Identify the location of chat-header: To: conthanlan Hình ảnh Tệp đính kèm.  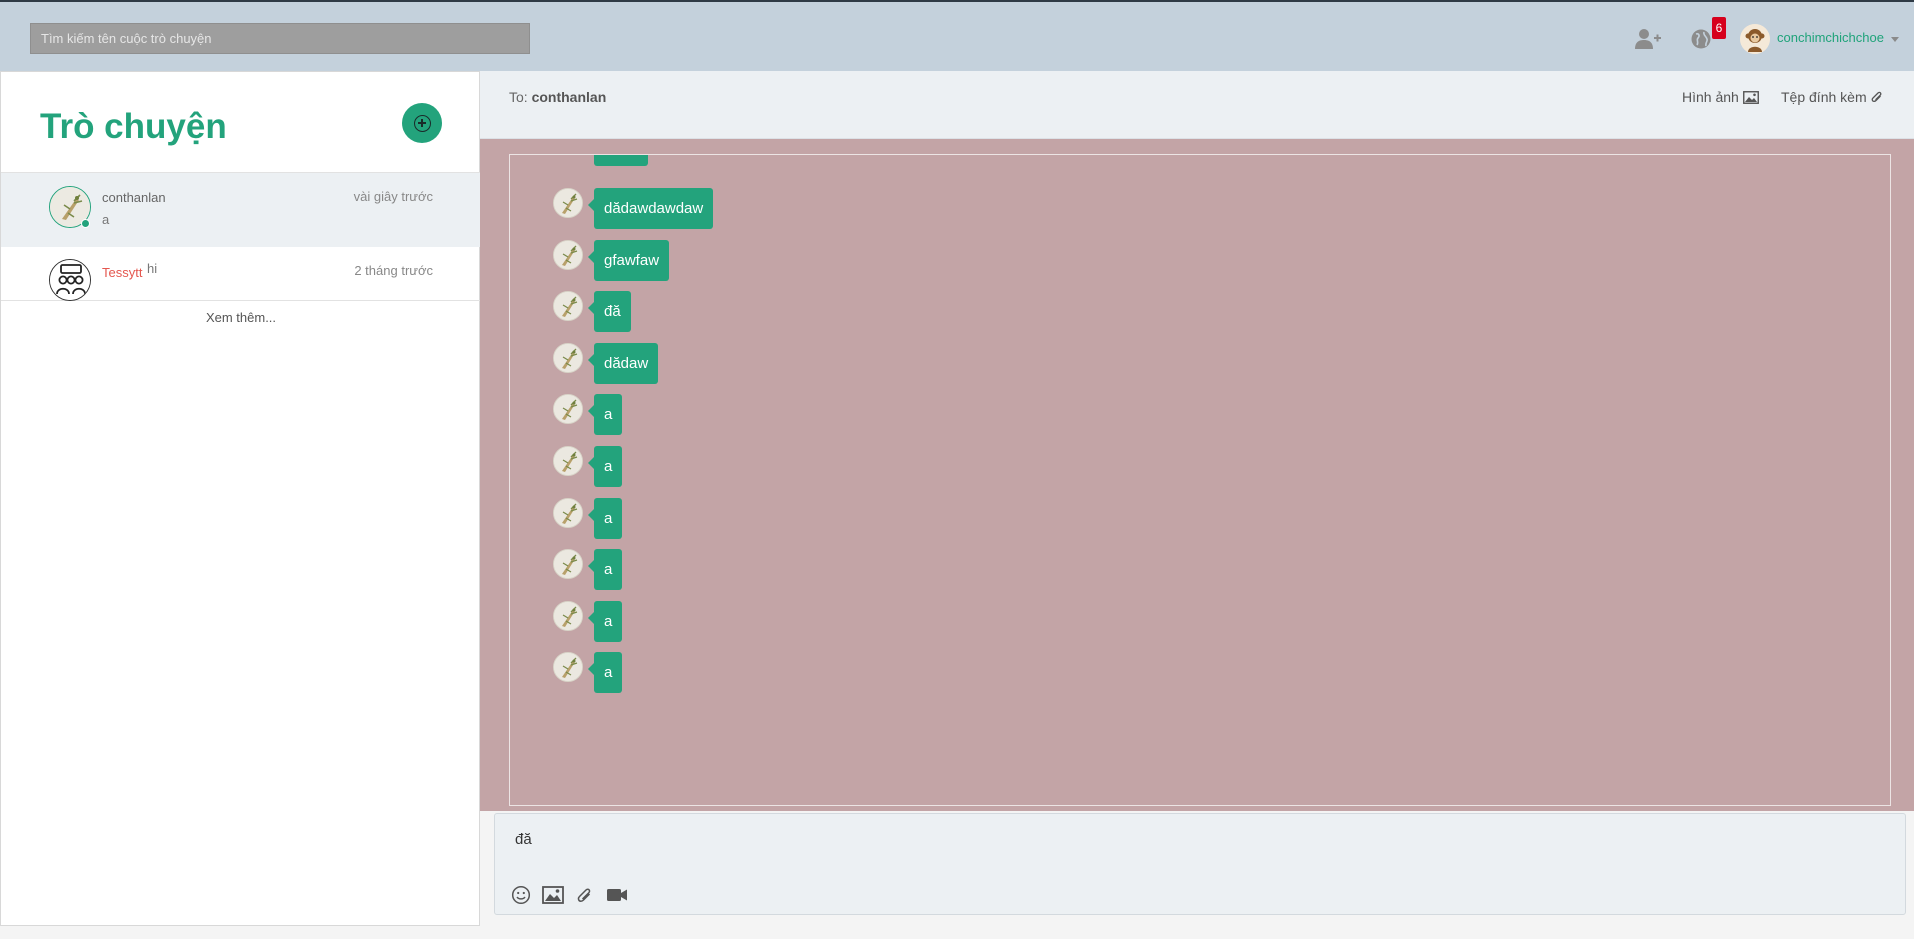
(1197, 105).